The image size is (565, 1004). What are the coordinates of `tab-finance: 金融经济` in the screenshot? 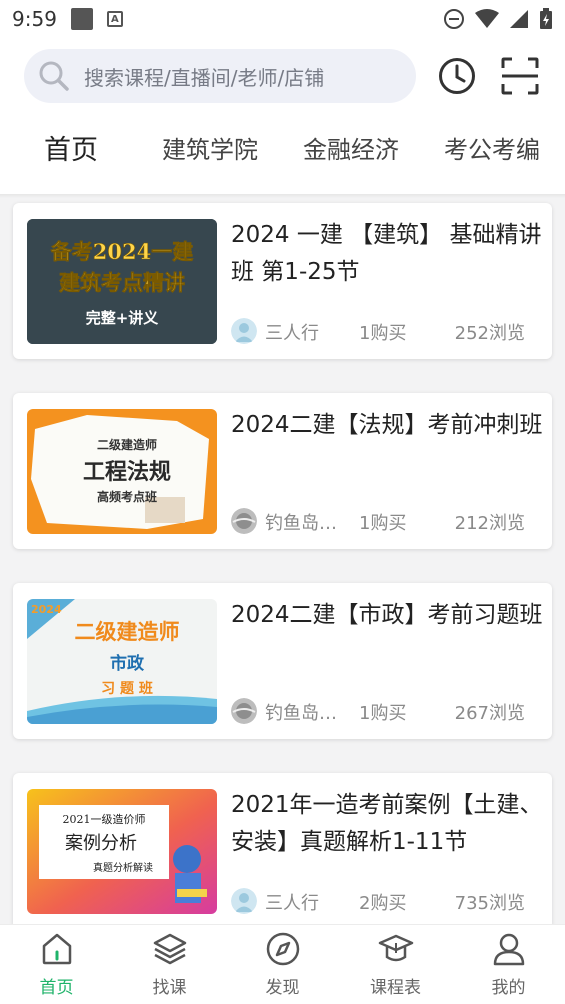 It's located at (351, 147).